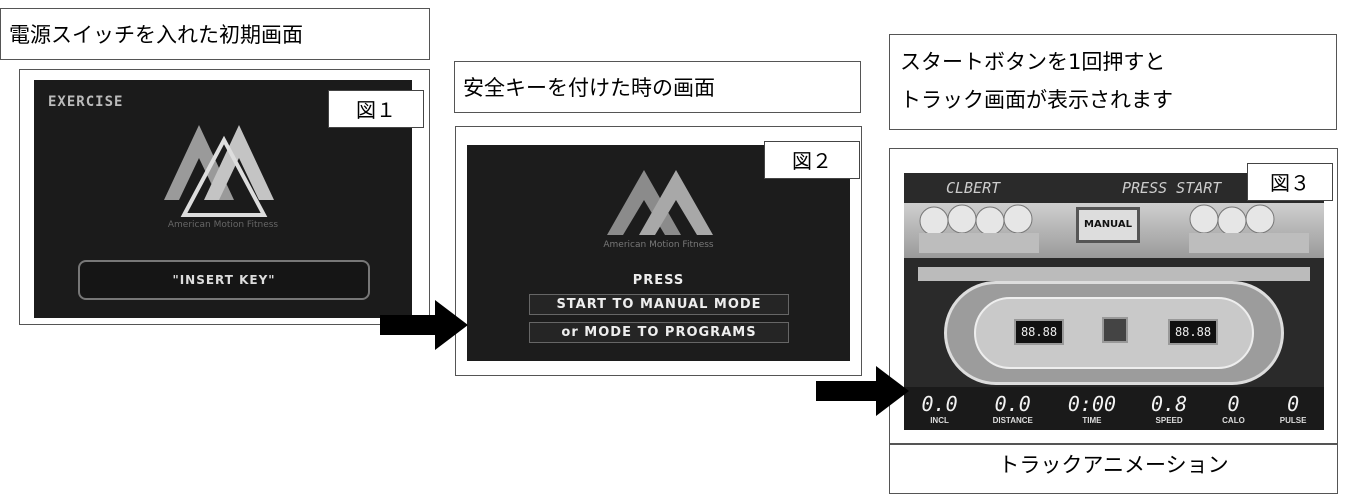  Describe the element at coordinates (1033, 62) in the screenshot. I see `caption-start-line1: スタートボタンを1回押すと` at that location.